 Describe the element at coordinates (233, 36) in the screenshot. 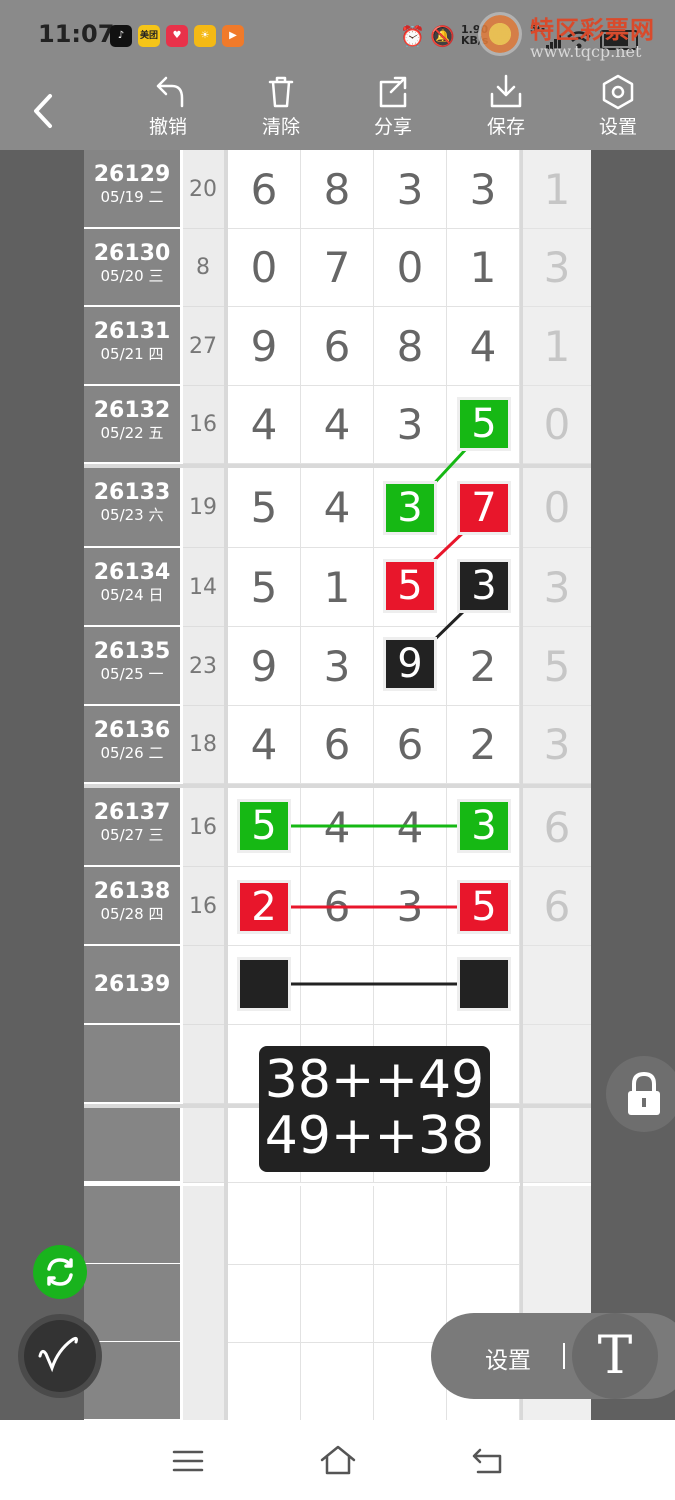

I see `tv-app-icon: ▶` at that location.